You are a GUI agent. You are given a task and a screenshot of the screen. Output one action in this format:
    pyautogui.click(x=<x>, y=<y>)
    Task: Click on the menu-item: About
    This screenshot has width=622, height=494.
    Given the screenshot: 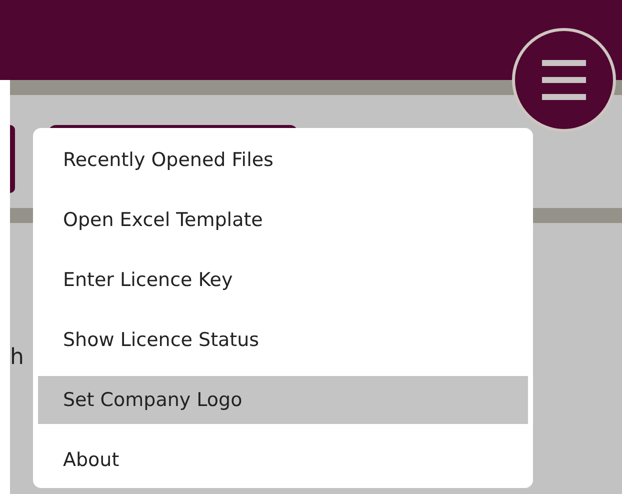 What is the action you would take?
    pyautogui.click(x=283, y=460)
    